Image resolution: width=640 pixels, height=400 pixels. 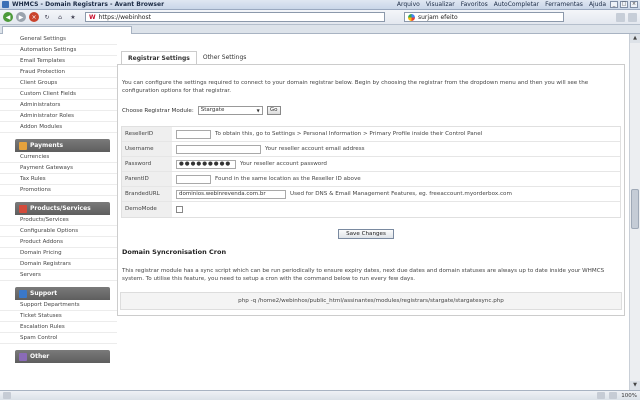 What do you see at coordinates (474, 4) in the screenshot?
I see `menu-favoritos: Favoritos` at bounding box center [474, 4].